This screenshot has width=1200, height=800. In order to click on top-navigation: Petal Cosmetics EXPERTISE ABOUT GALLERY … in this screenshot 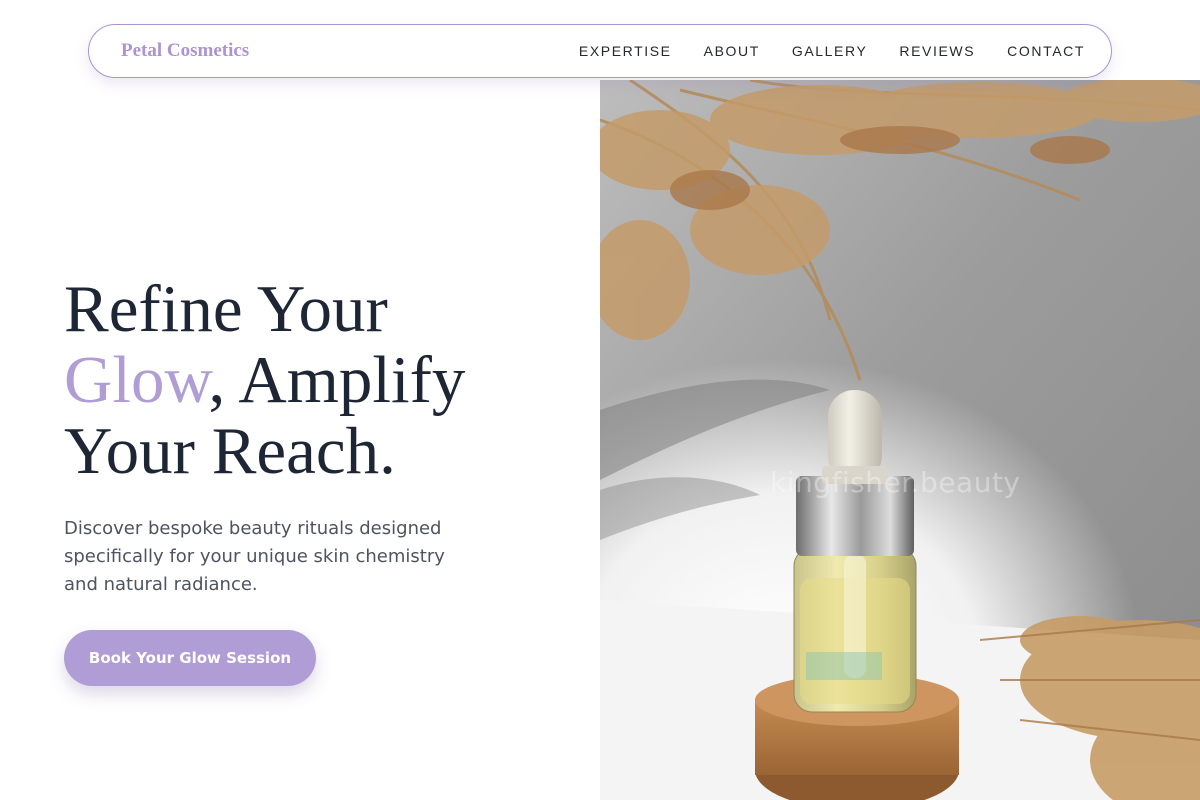, I will do `click(600, 51)`.